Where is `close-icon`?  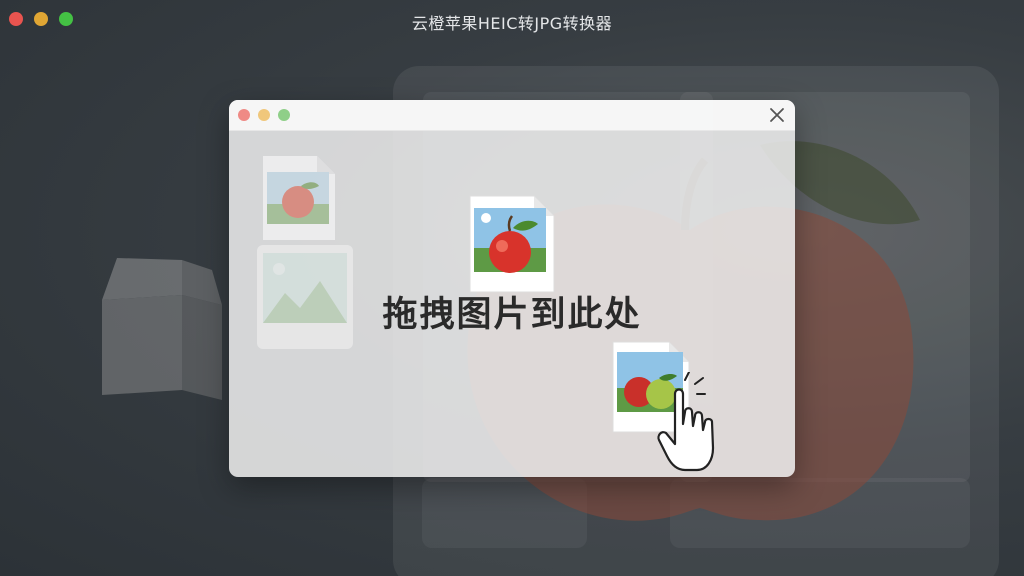 close-icon is located at coordinates (777, 115).